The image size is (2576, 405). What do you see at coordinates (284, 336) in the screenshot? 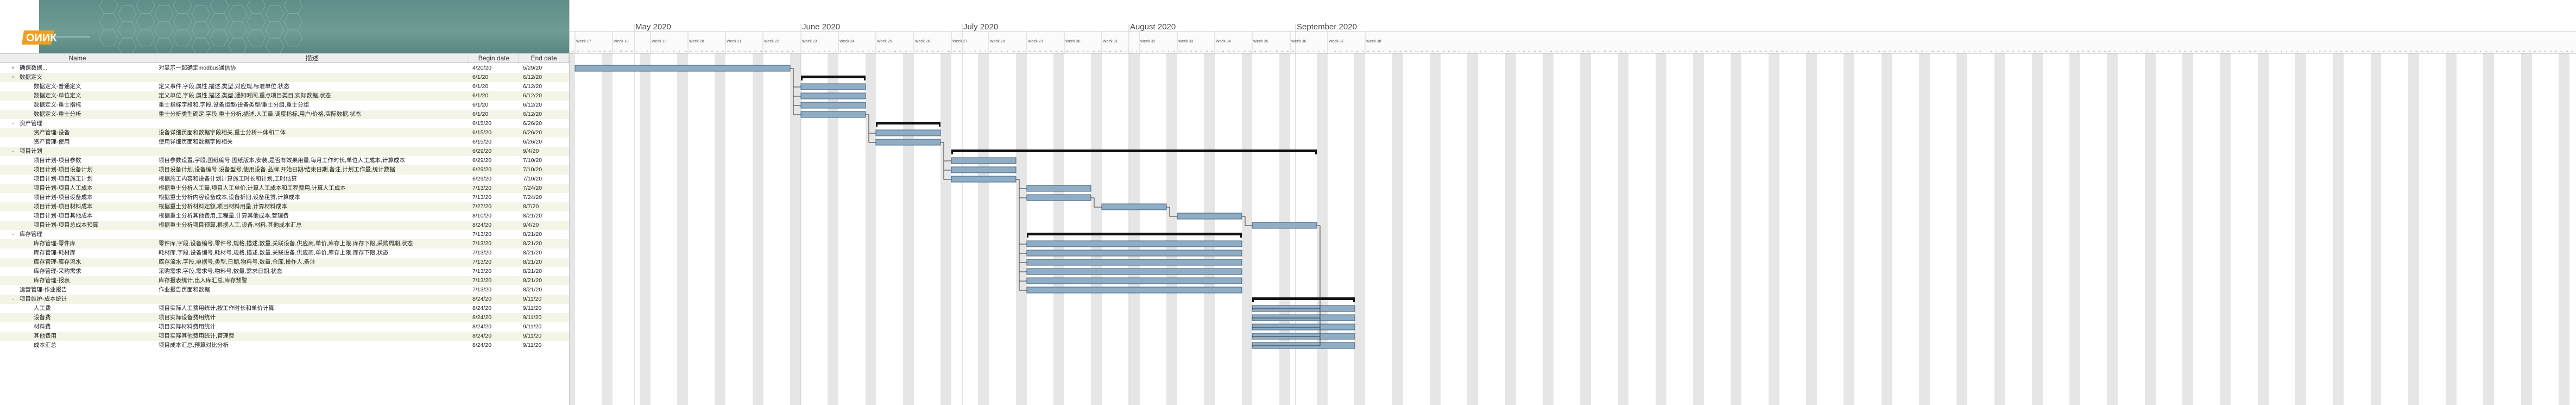
I see `table-row: 其他费用 项目实际其他费用统计,管理费 8/24/20 9/11/20` at bounding box center [284, 336].